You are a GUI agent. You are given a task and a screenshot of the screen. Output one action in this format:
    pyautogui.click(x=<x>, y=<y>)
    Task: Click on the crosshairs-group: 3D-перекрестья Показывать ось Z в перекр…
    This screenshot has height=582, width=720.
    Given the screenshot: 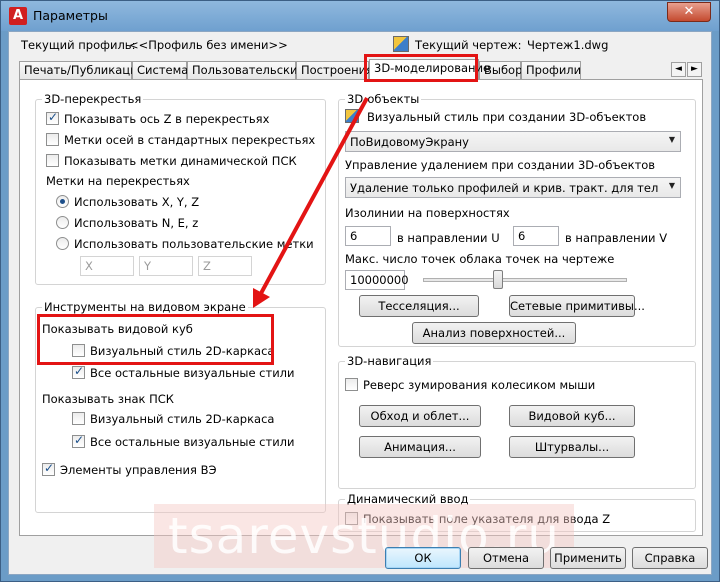 What is the action you would take?
    pyautogui.click(x=180, y=188)
    